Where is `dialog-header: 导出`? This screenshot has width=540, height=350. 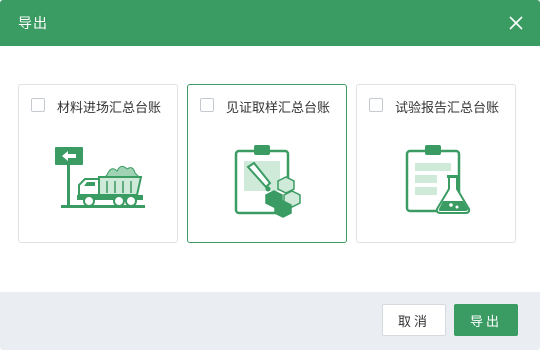
dialog-header: 导出 is located at coordinates (270, 23).